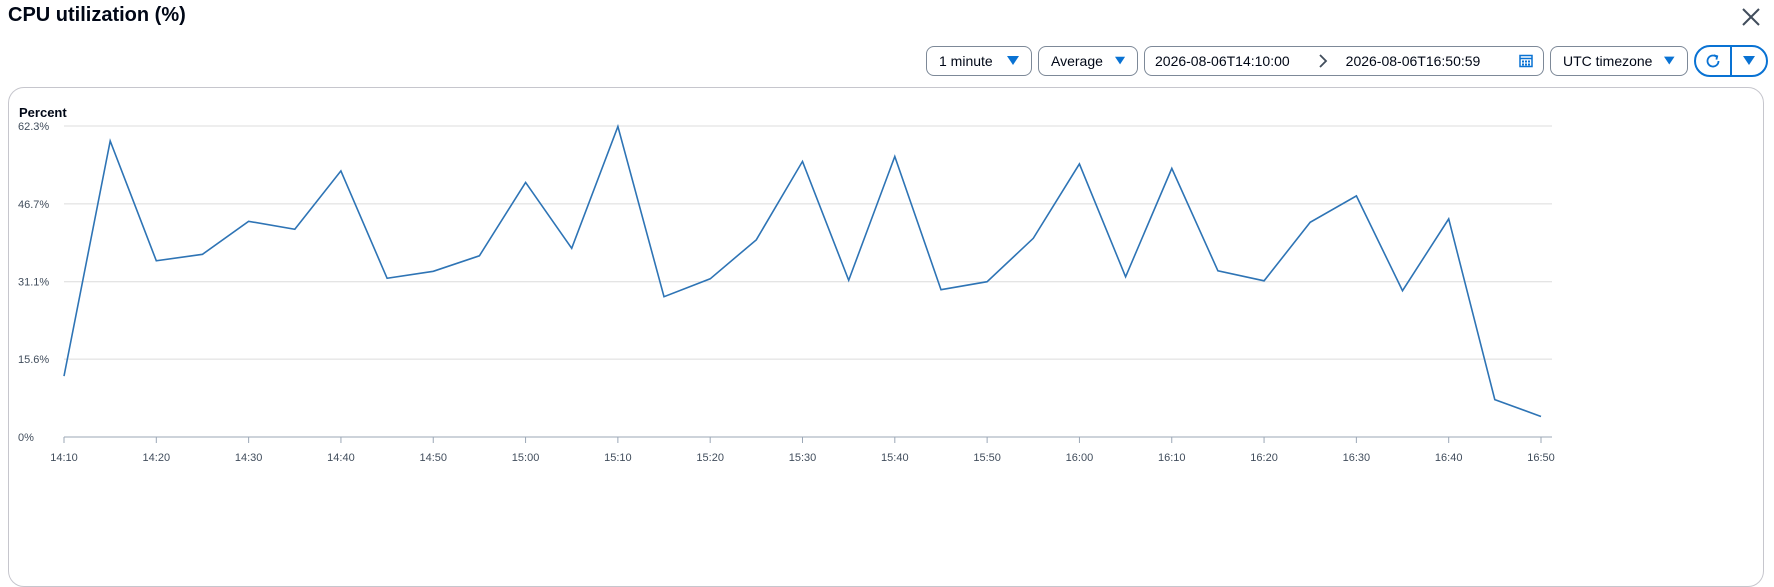 The width and height of the screenshot is (1774, 587). I want to click on x-tick-label: 15:10, so click(618, 458).